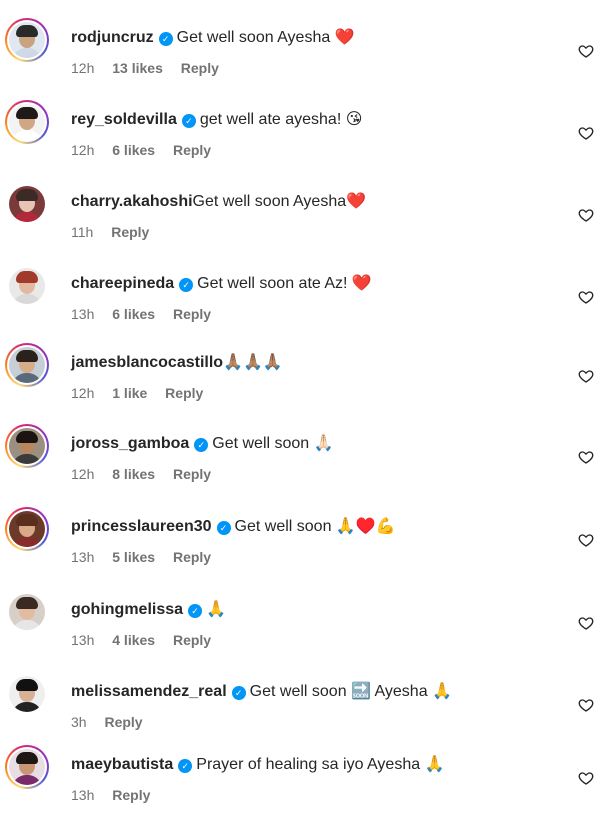 The height and width of the screenshot is (818, 600). Describe the element at coordinates (124, 119) in the screenshot. I see `comment-username: rey_soldevilla` at that location.